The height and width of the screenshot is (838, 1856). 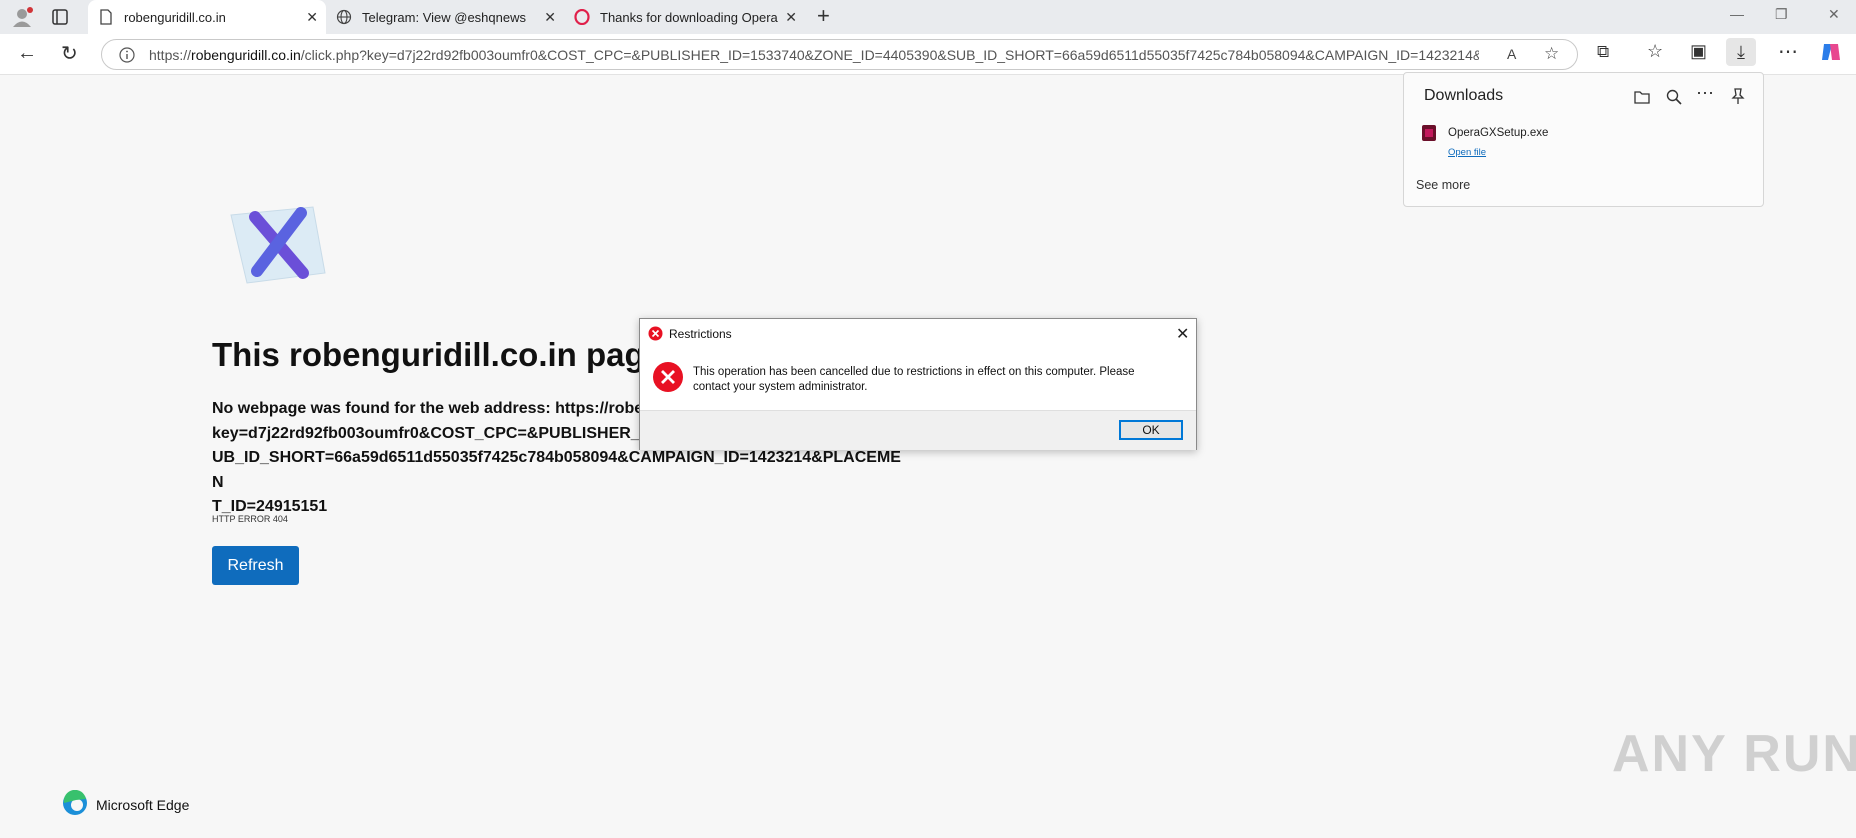 What do you see at coordinates (1182, 334) in the screenshot?
I see `dialog-close-icon: ✕` at bounding box center [1182, 334].